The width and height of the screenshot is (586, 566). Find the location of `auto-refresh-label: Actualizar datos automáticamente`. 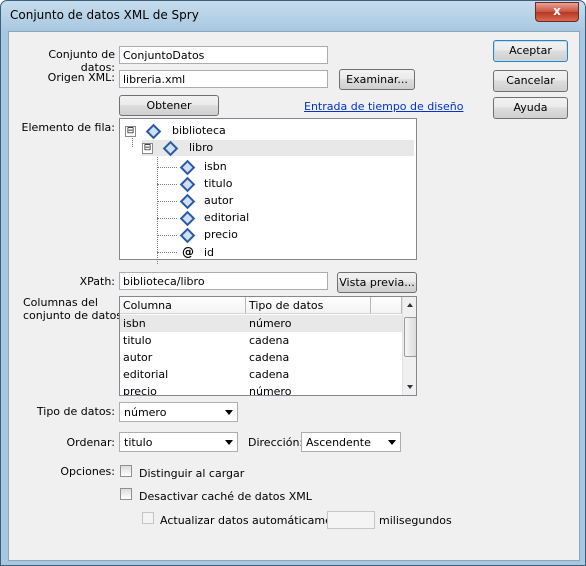

auto-refresh-label: Actualizar datos automáticamente is located at coordinates (255, 520).